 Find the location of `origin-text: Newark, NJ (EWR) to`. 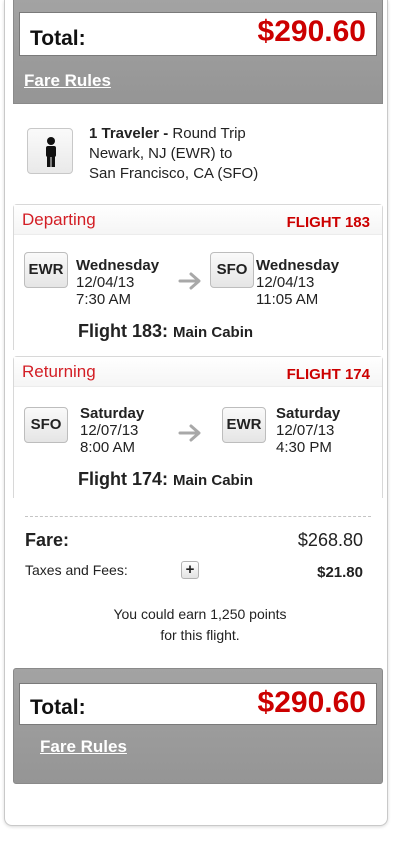

origin-text: Newark, NJ (EWR) to is located at coordinates (161, 153).